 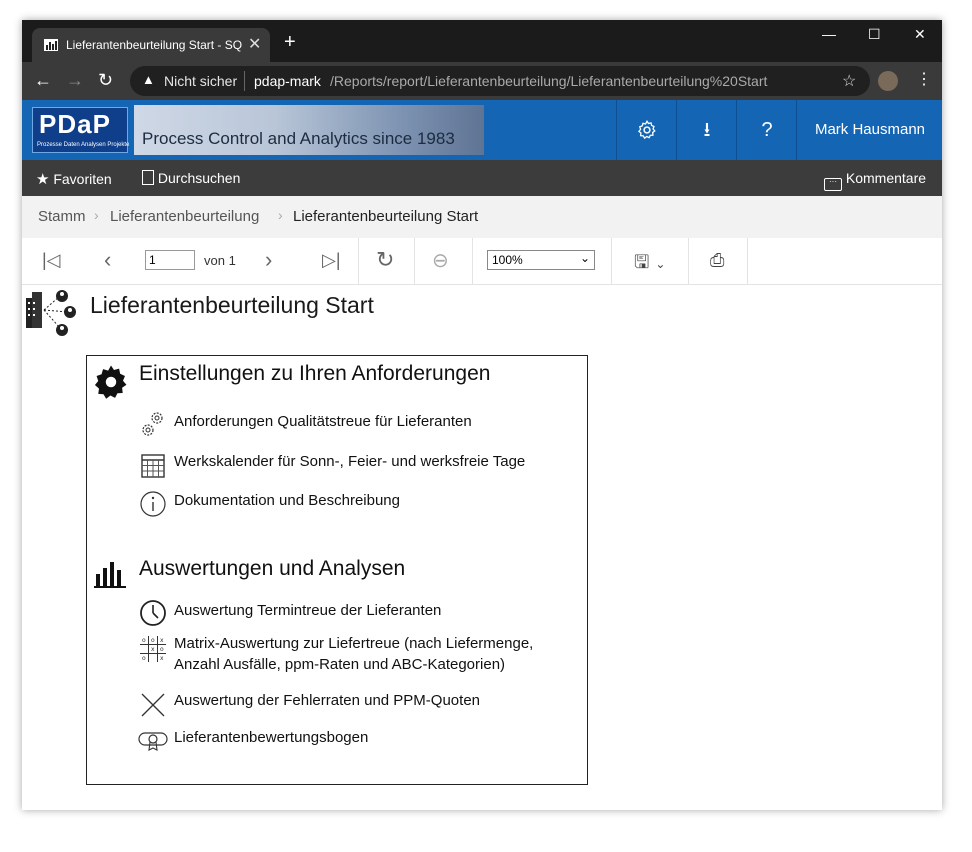 I want to click on company-logo: PDaP Prozesse Daten Analysen Projekte, so click(x=81, y=130).